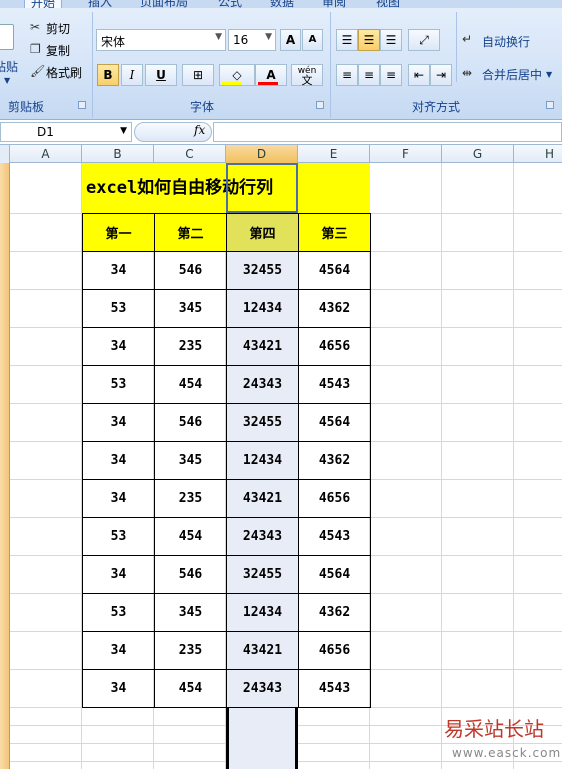 Image resolution: width=562 pixels, height=769 pixels. Describe the element at coordinates (58, 28) in the screenshot. I see `cut-button: 剪切` at that location.